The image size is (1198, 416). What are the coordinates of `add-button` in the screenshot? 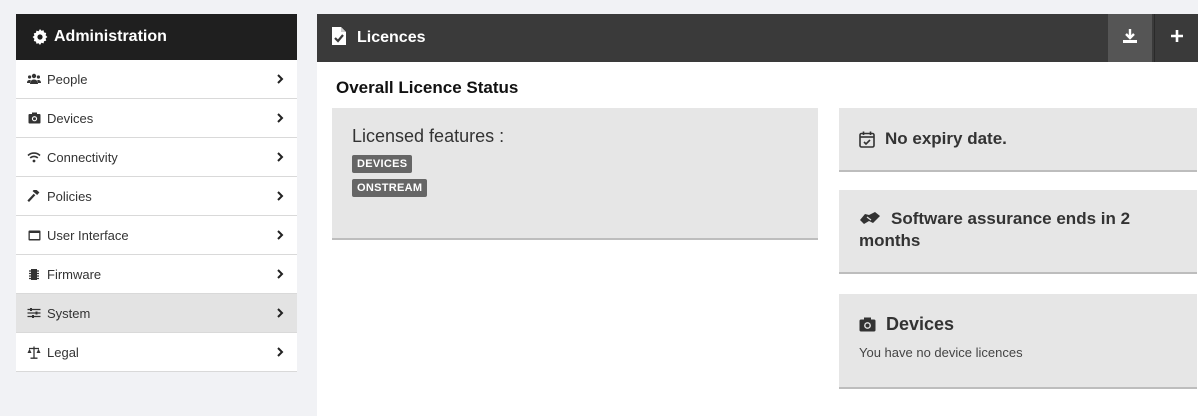 It's located at (1176, 38).